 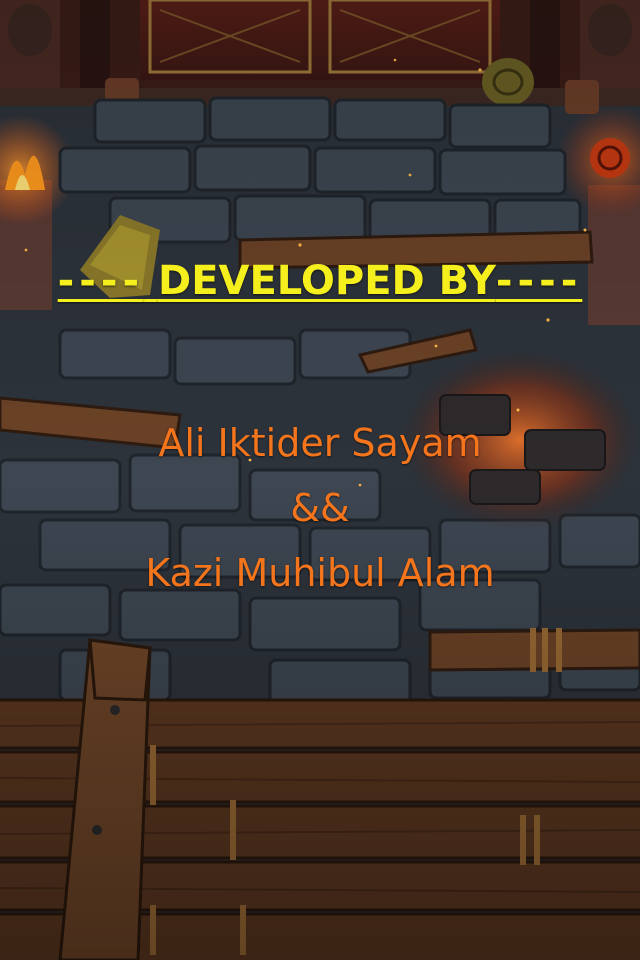 What do you see at coordinates (539, 281) in the screenshot?
I see `heading-right-dashes: ----` at bounding box center [539, 281].